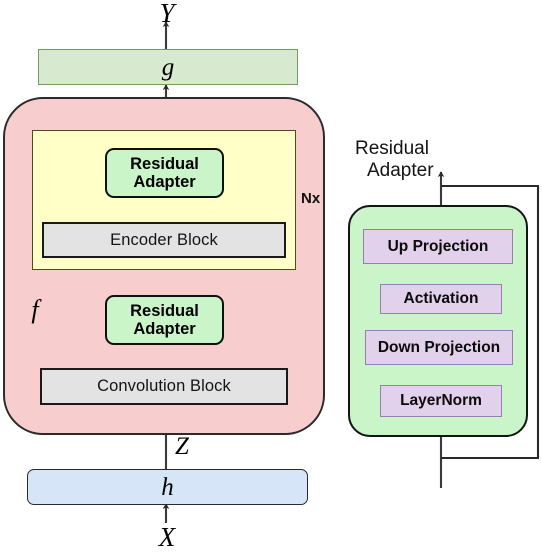 The height and width of the screenshot is (556, 542). I want to click on residual-adapter-panel-title-line2: Adapter, so click(400, 171).